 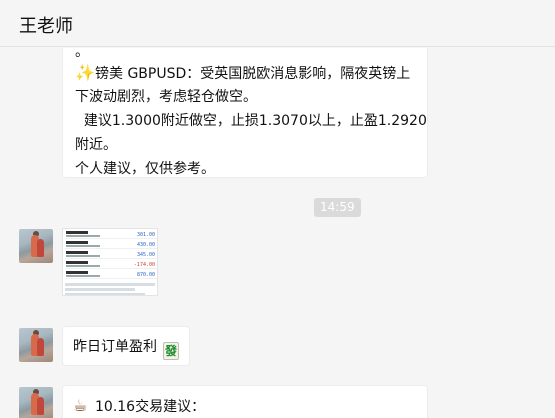 What do you see at coordinates (245, 401) in the screenshot?
I see `message-bubble-trade-advice: ☕ 10.16交易建议：` at bounding box center [245, 401].